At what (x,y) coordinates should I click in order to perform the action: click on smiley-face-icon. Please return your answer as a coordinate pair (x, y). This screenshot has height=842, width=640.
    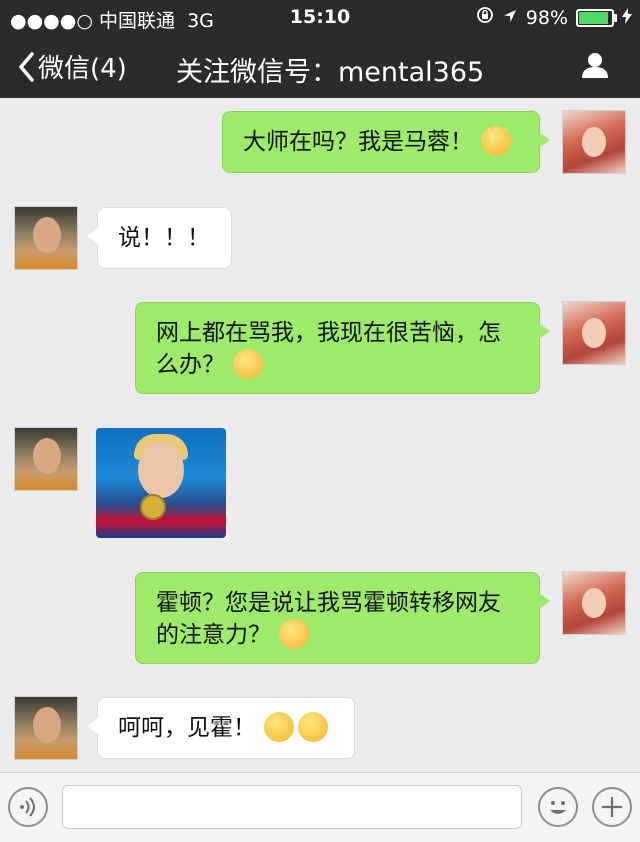
    Looking at the image, I should click on (558, 807).